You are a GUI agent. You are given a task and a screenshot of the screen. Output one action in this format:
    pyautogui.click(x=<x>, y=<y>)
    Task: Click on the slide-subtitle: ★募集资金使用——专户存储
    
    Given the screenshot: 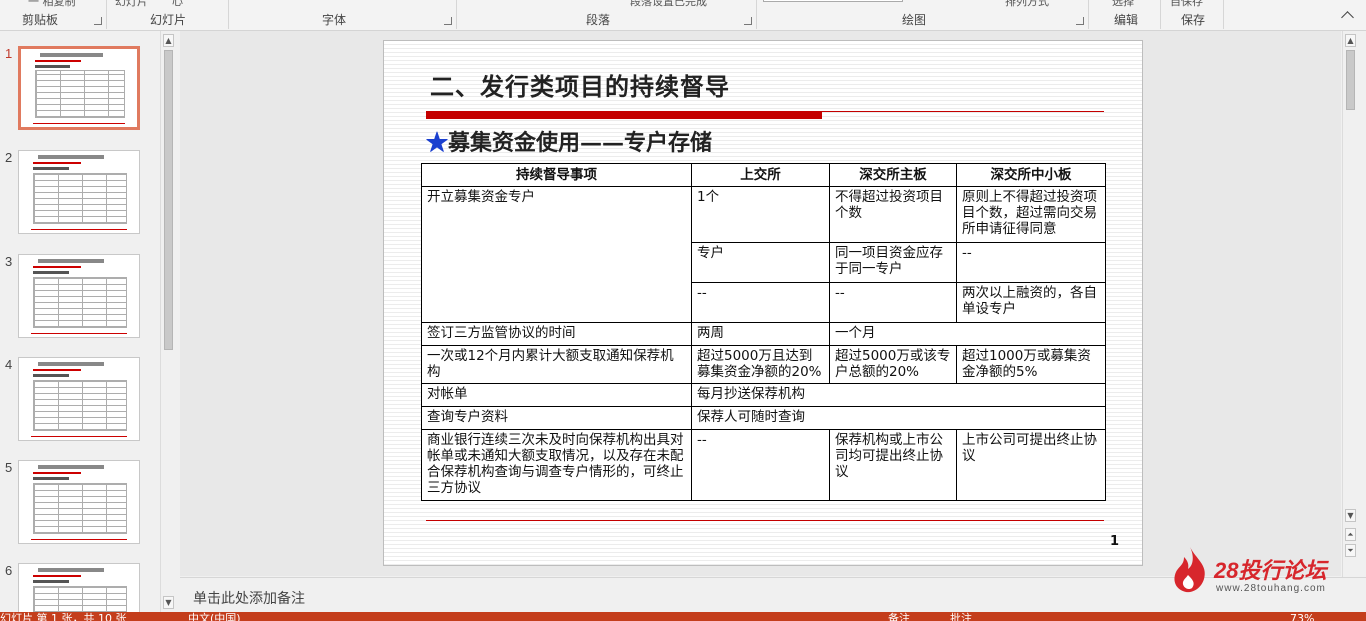 What is the action you would take?
    pyautogui.click(x=569, y=141)
    